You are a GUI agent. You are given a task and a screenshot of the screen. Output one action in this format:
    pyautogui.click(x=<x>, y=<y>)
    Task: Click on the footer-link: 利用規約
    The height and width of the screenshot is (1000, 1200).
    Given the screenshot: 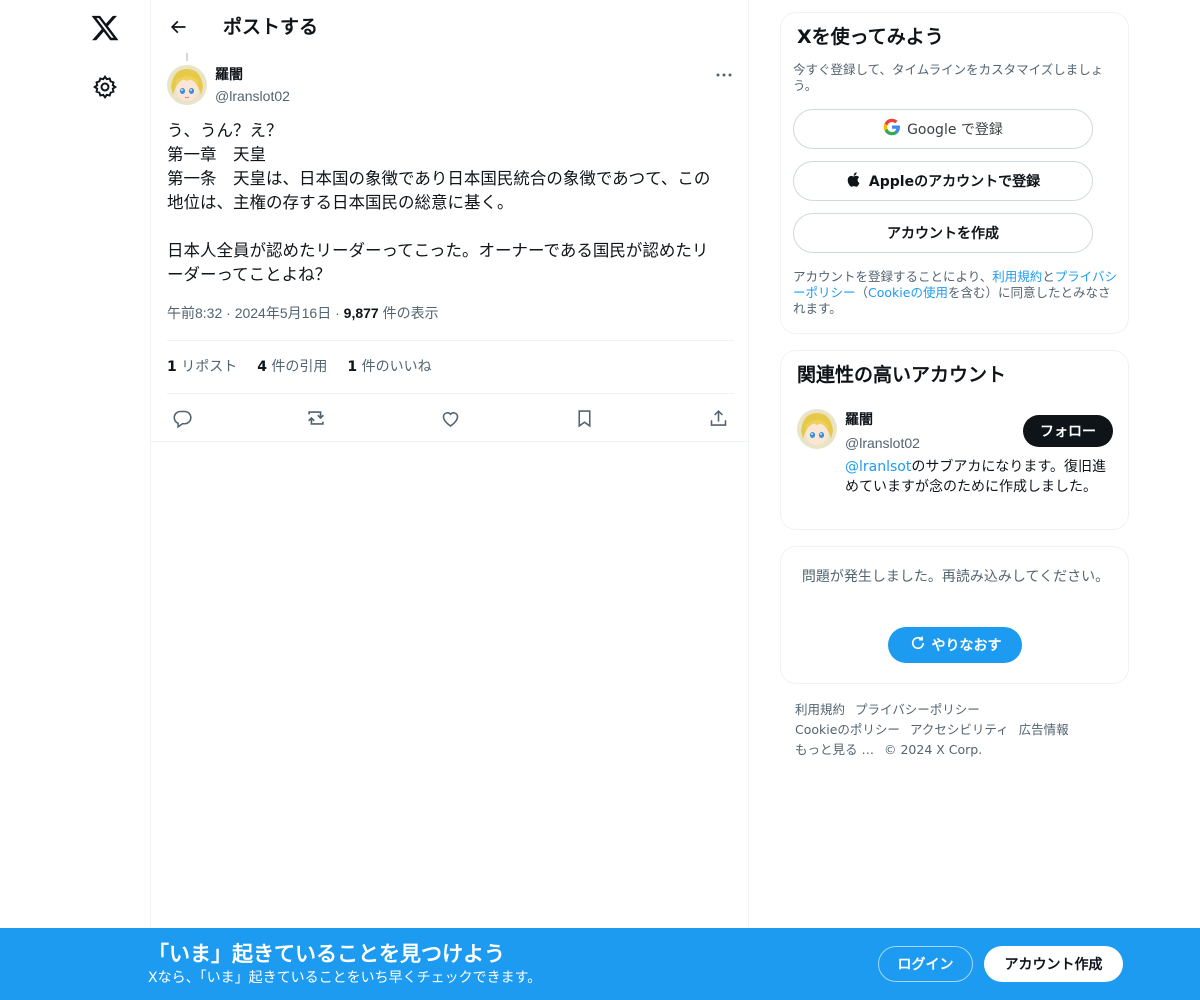 What is the action you would take?
    pyautogui.click(x=820, y=709)
    